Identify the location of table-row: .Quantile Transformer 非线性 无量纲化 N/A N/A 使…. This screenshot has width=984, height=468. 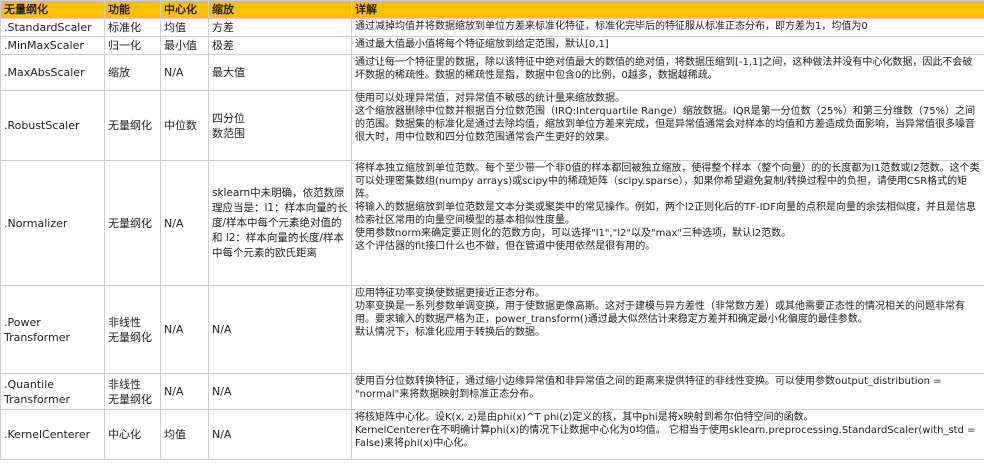
(492, 391).